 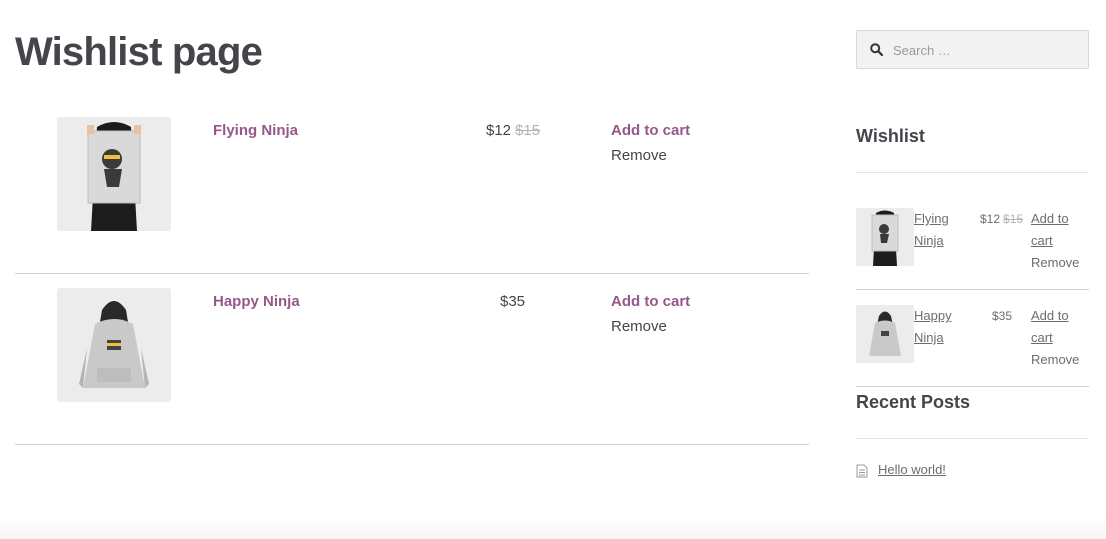 I want to click on wishlist-price: $35, so click(x=1002, y=316).